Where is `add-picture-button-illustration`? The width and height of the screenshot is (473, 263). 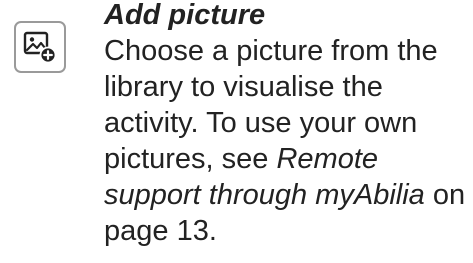
add-picture-button-illustration is located at coordinates (40, 47).